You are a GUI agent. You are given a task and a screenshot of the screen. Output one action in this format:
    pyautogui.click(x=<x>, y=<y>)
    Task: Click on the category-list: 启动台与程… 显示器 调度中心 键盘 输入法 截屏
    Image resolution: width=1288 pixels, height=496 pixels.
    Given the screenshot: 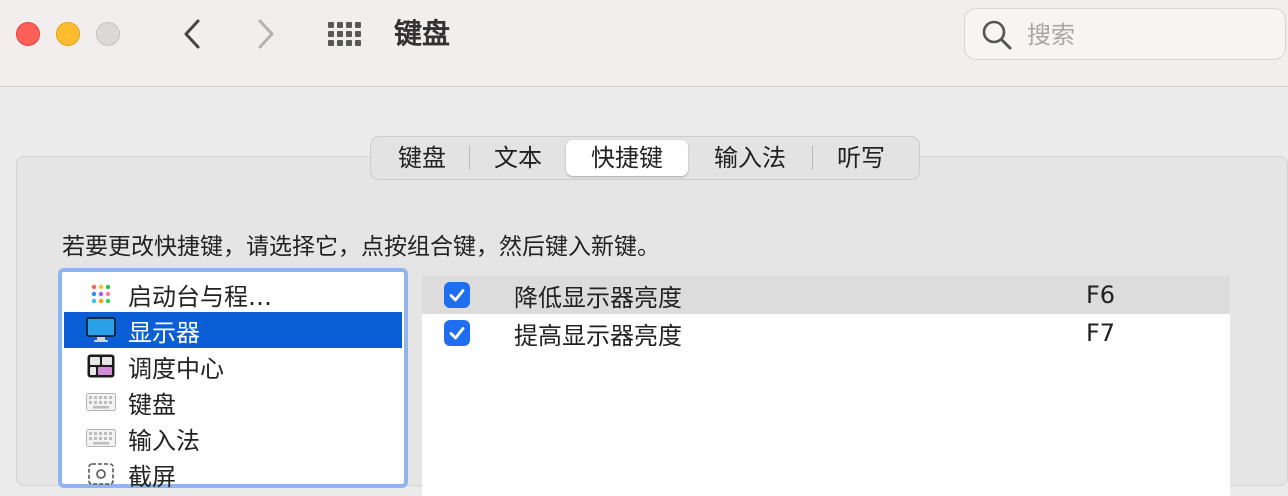 What is the action you would take?
    pyautogui.click(x=233, y=379)
    